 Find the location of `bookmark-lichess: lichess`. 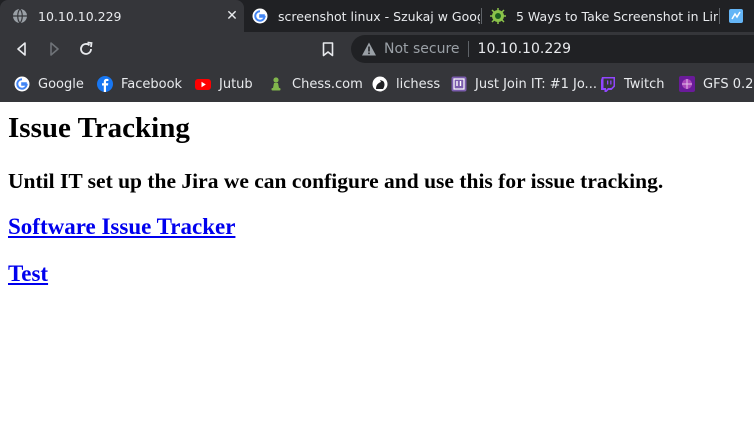

bookmark-lichess: lichess is located at coordinates (406, 84).